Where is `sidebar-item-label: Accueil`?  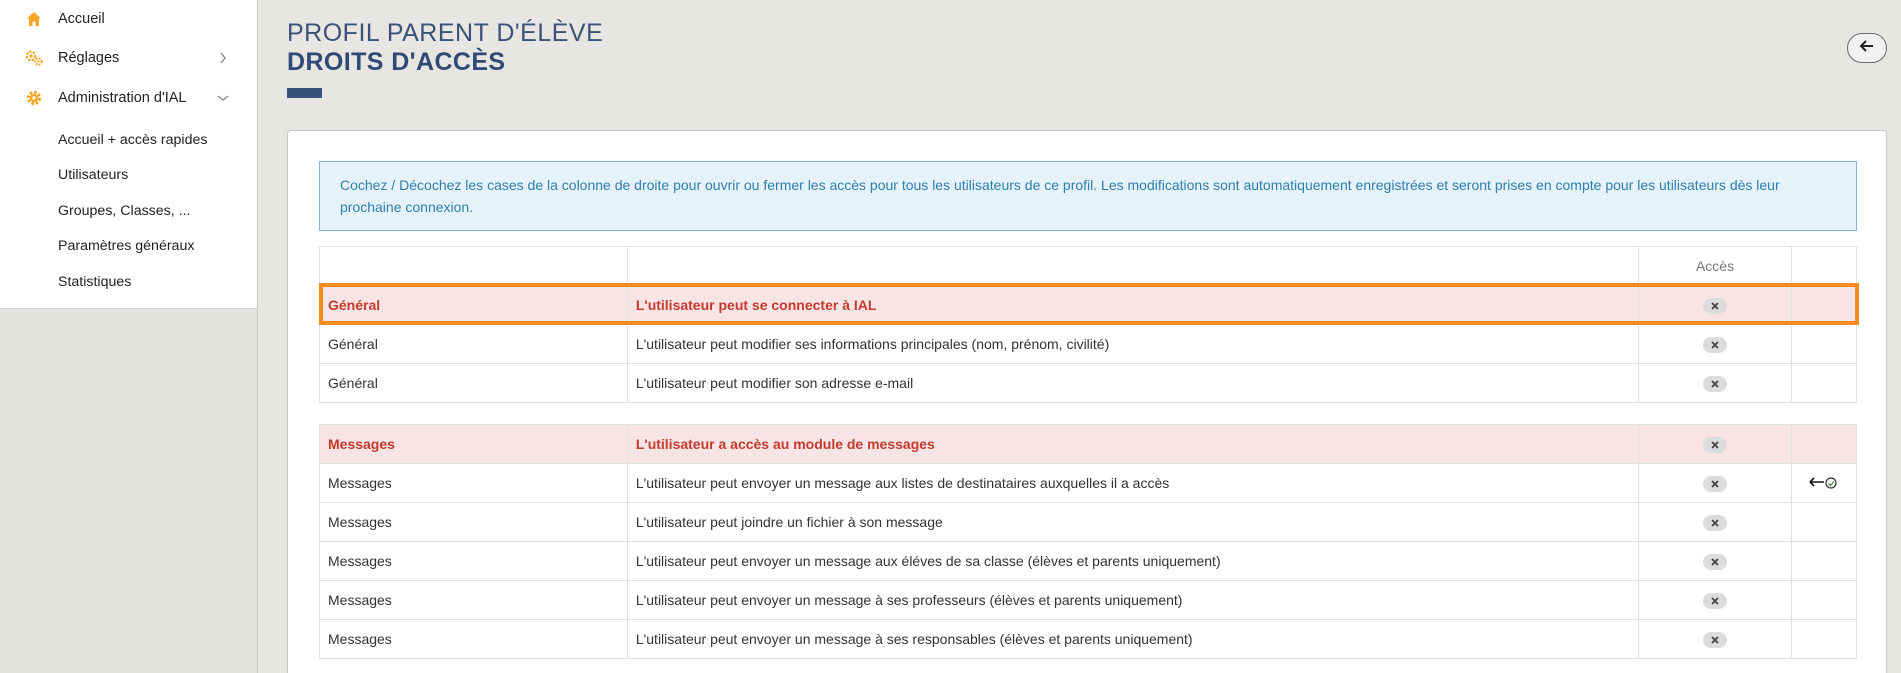
sidebar-item-label: Accueil is located at coordinates (81, 19).